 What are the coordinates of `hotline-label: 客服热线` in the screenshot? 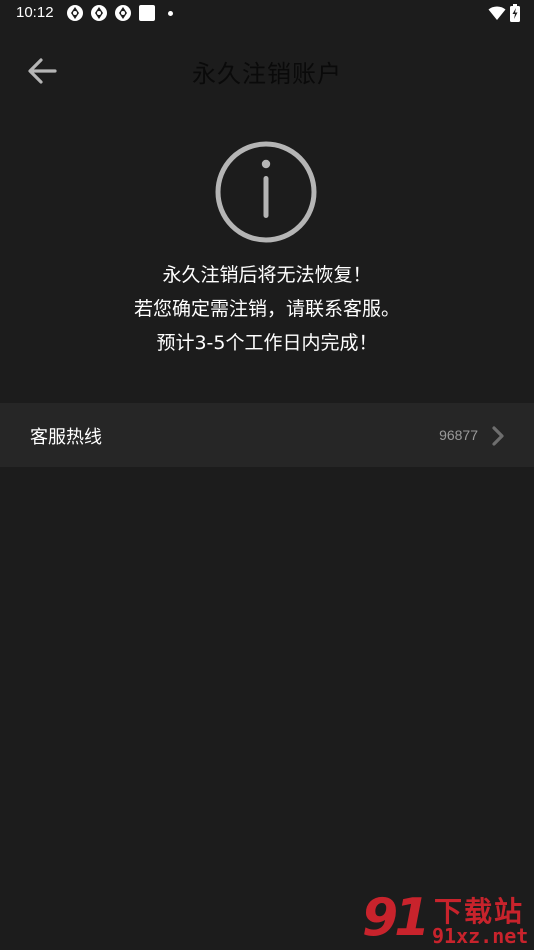 It's located at (66, 437).